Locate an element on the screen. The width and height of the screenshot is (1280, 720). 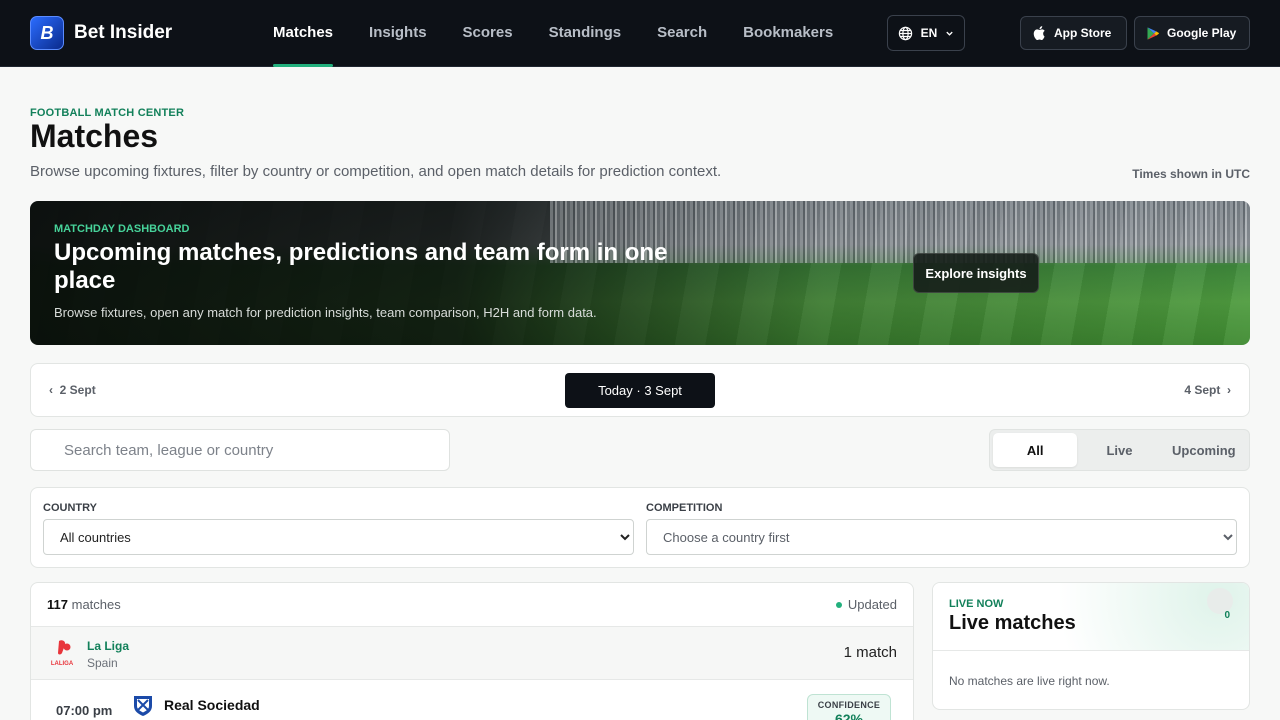
match-count-suffix: matches is located at coordinates (96, 604).